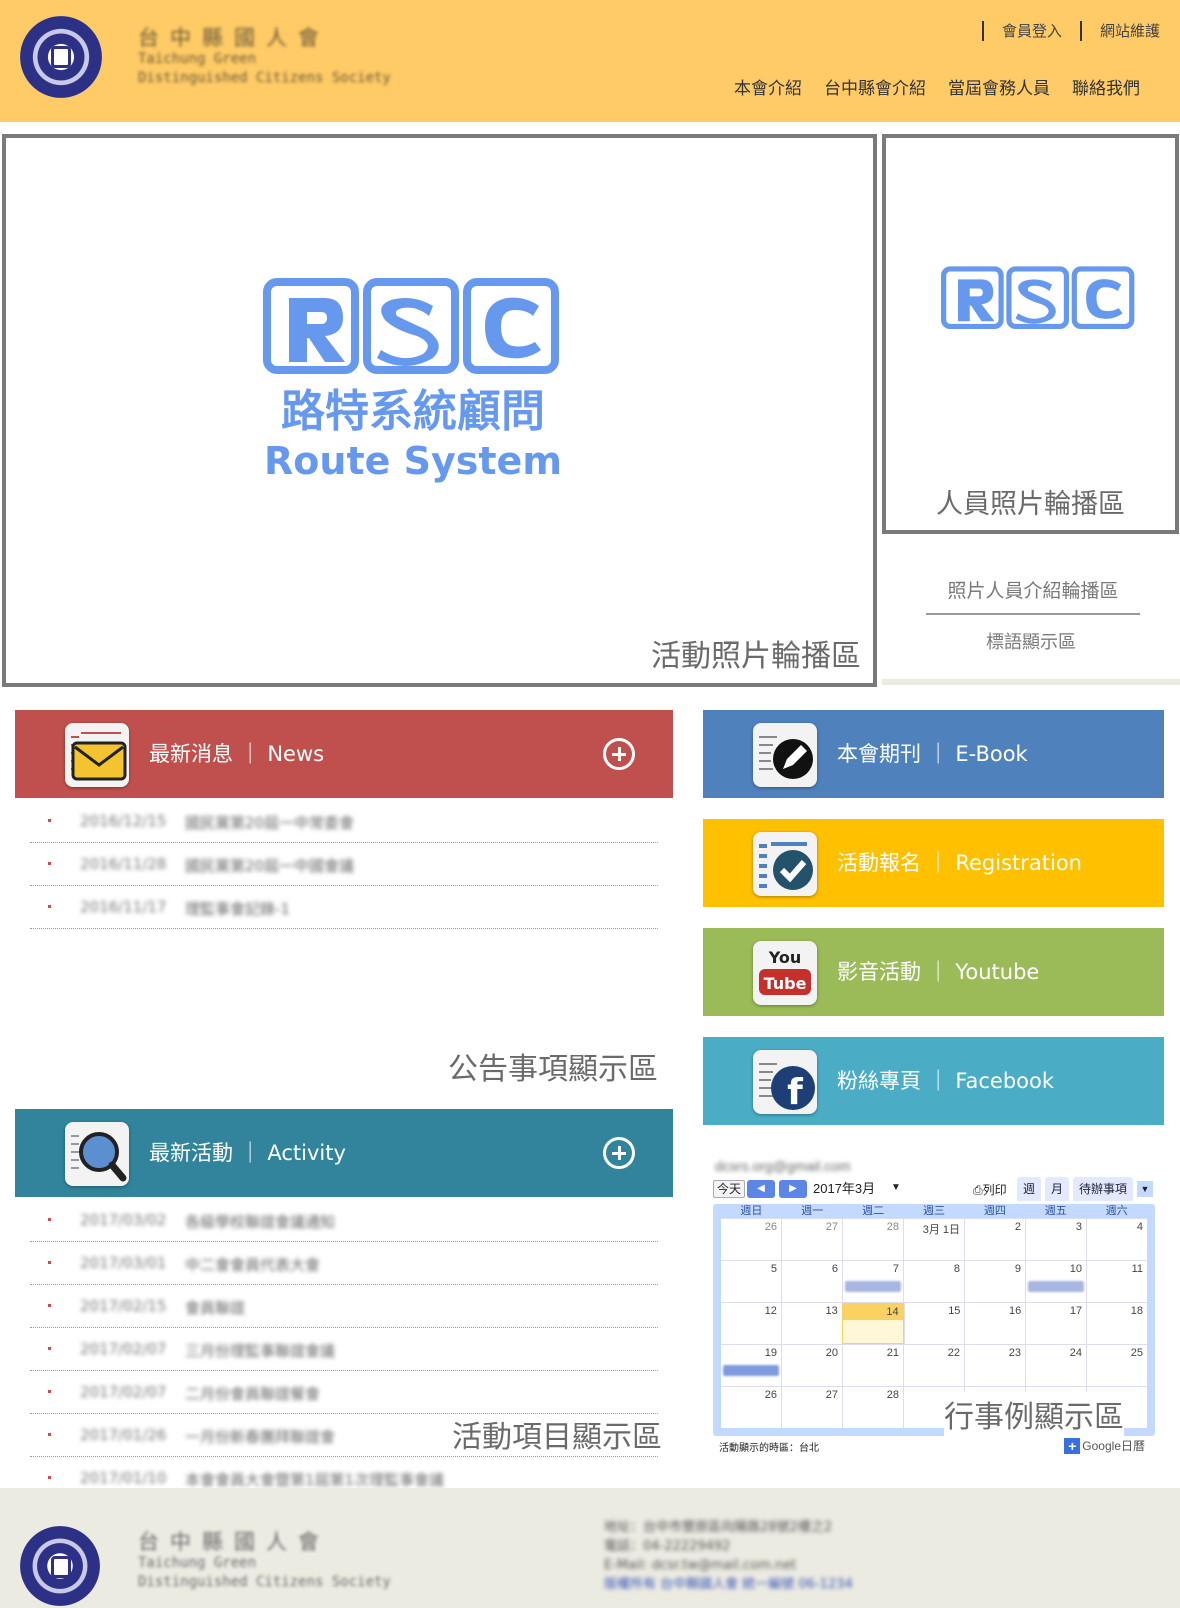 The image size is (1180, 1608). What do you see at coordinates (1080, 30) in the screenshot?
I see `link-separator` at bounding box center [1080, 30].